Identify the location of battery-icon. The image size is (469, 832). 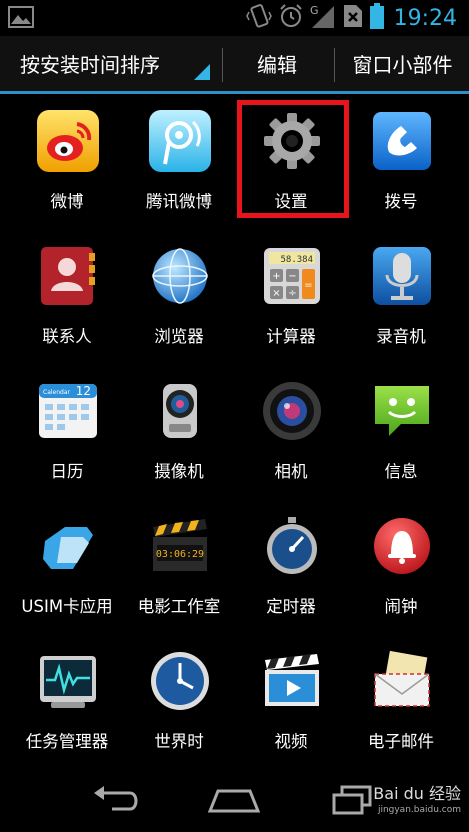
(376, 18).